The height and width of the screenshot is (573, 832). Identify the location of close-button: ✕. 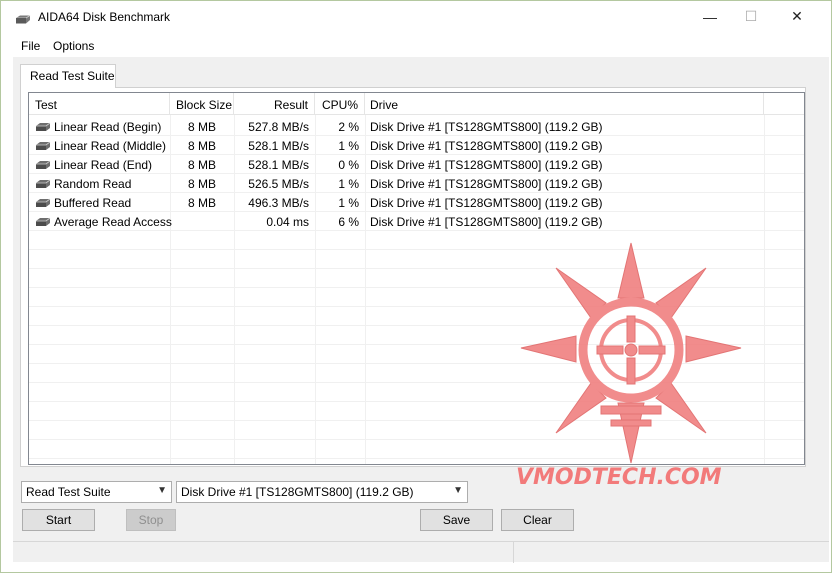
(797, 16).